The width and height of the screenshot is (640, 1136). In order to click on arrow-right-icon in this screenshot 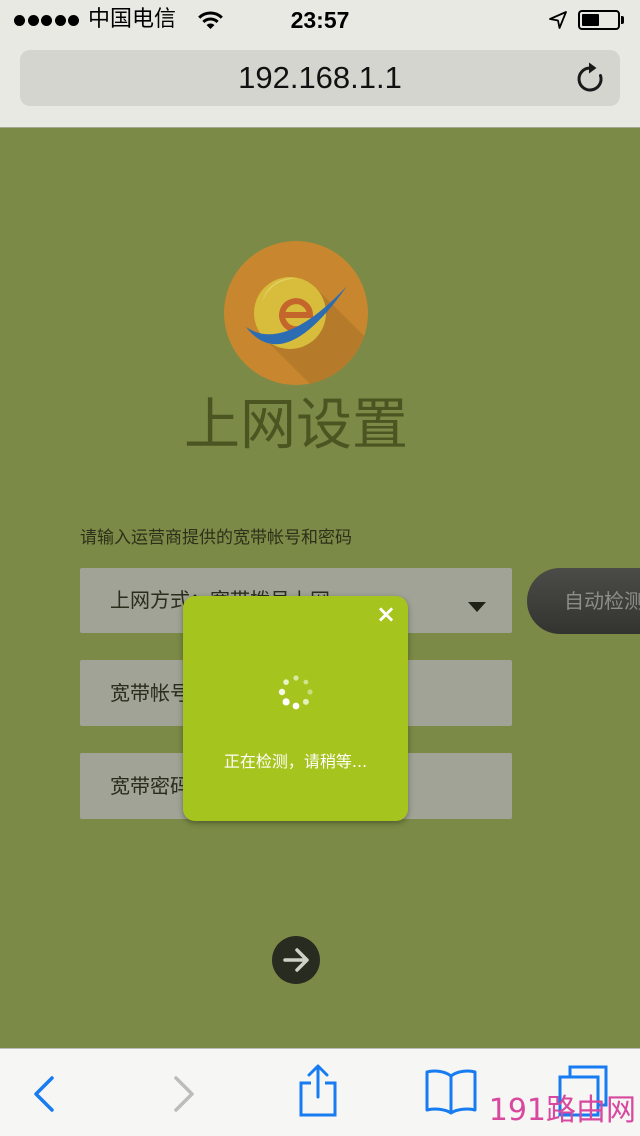, I will do `click(296, 960)`.